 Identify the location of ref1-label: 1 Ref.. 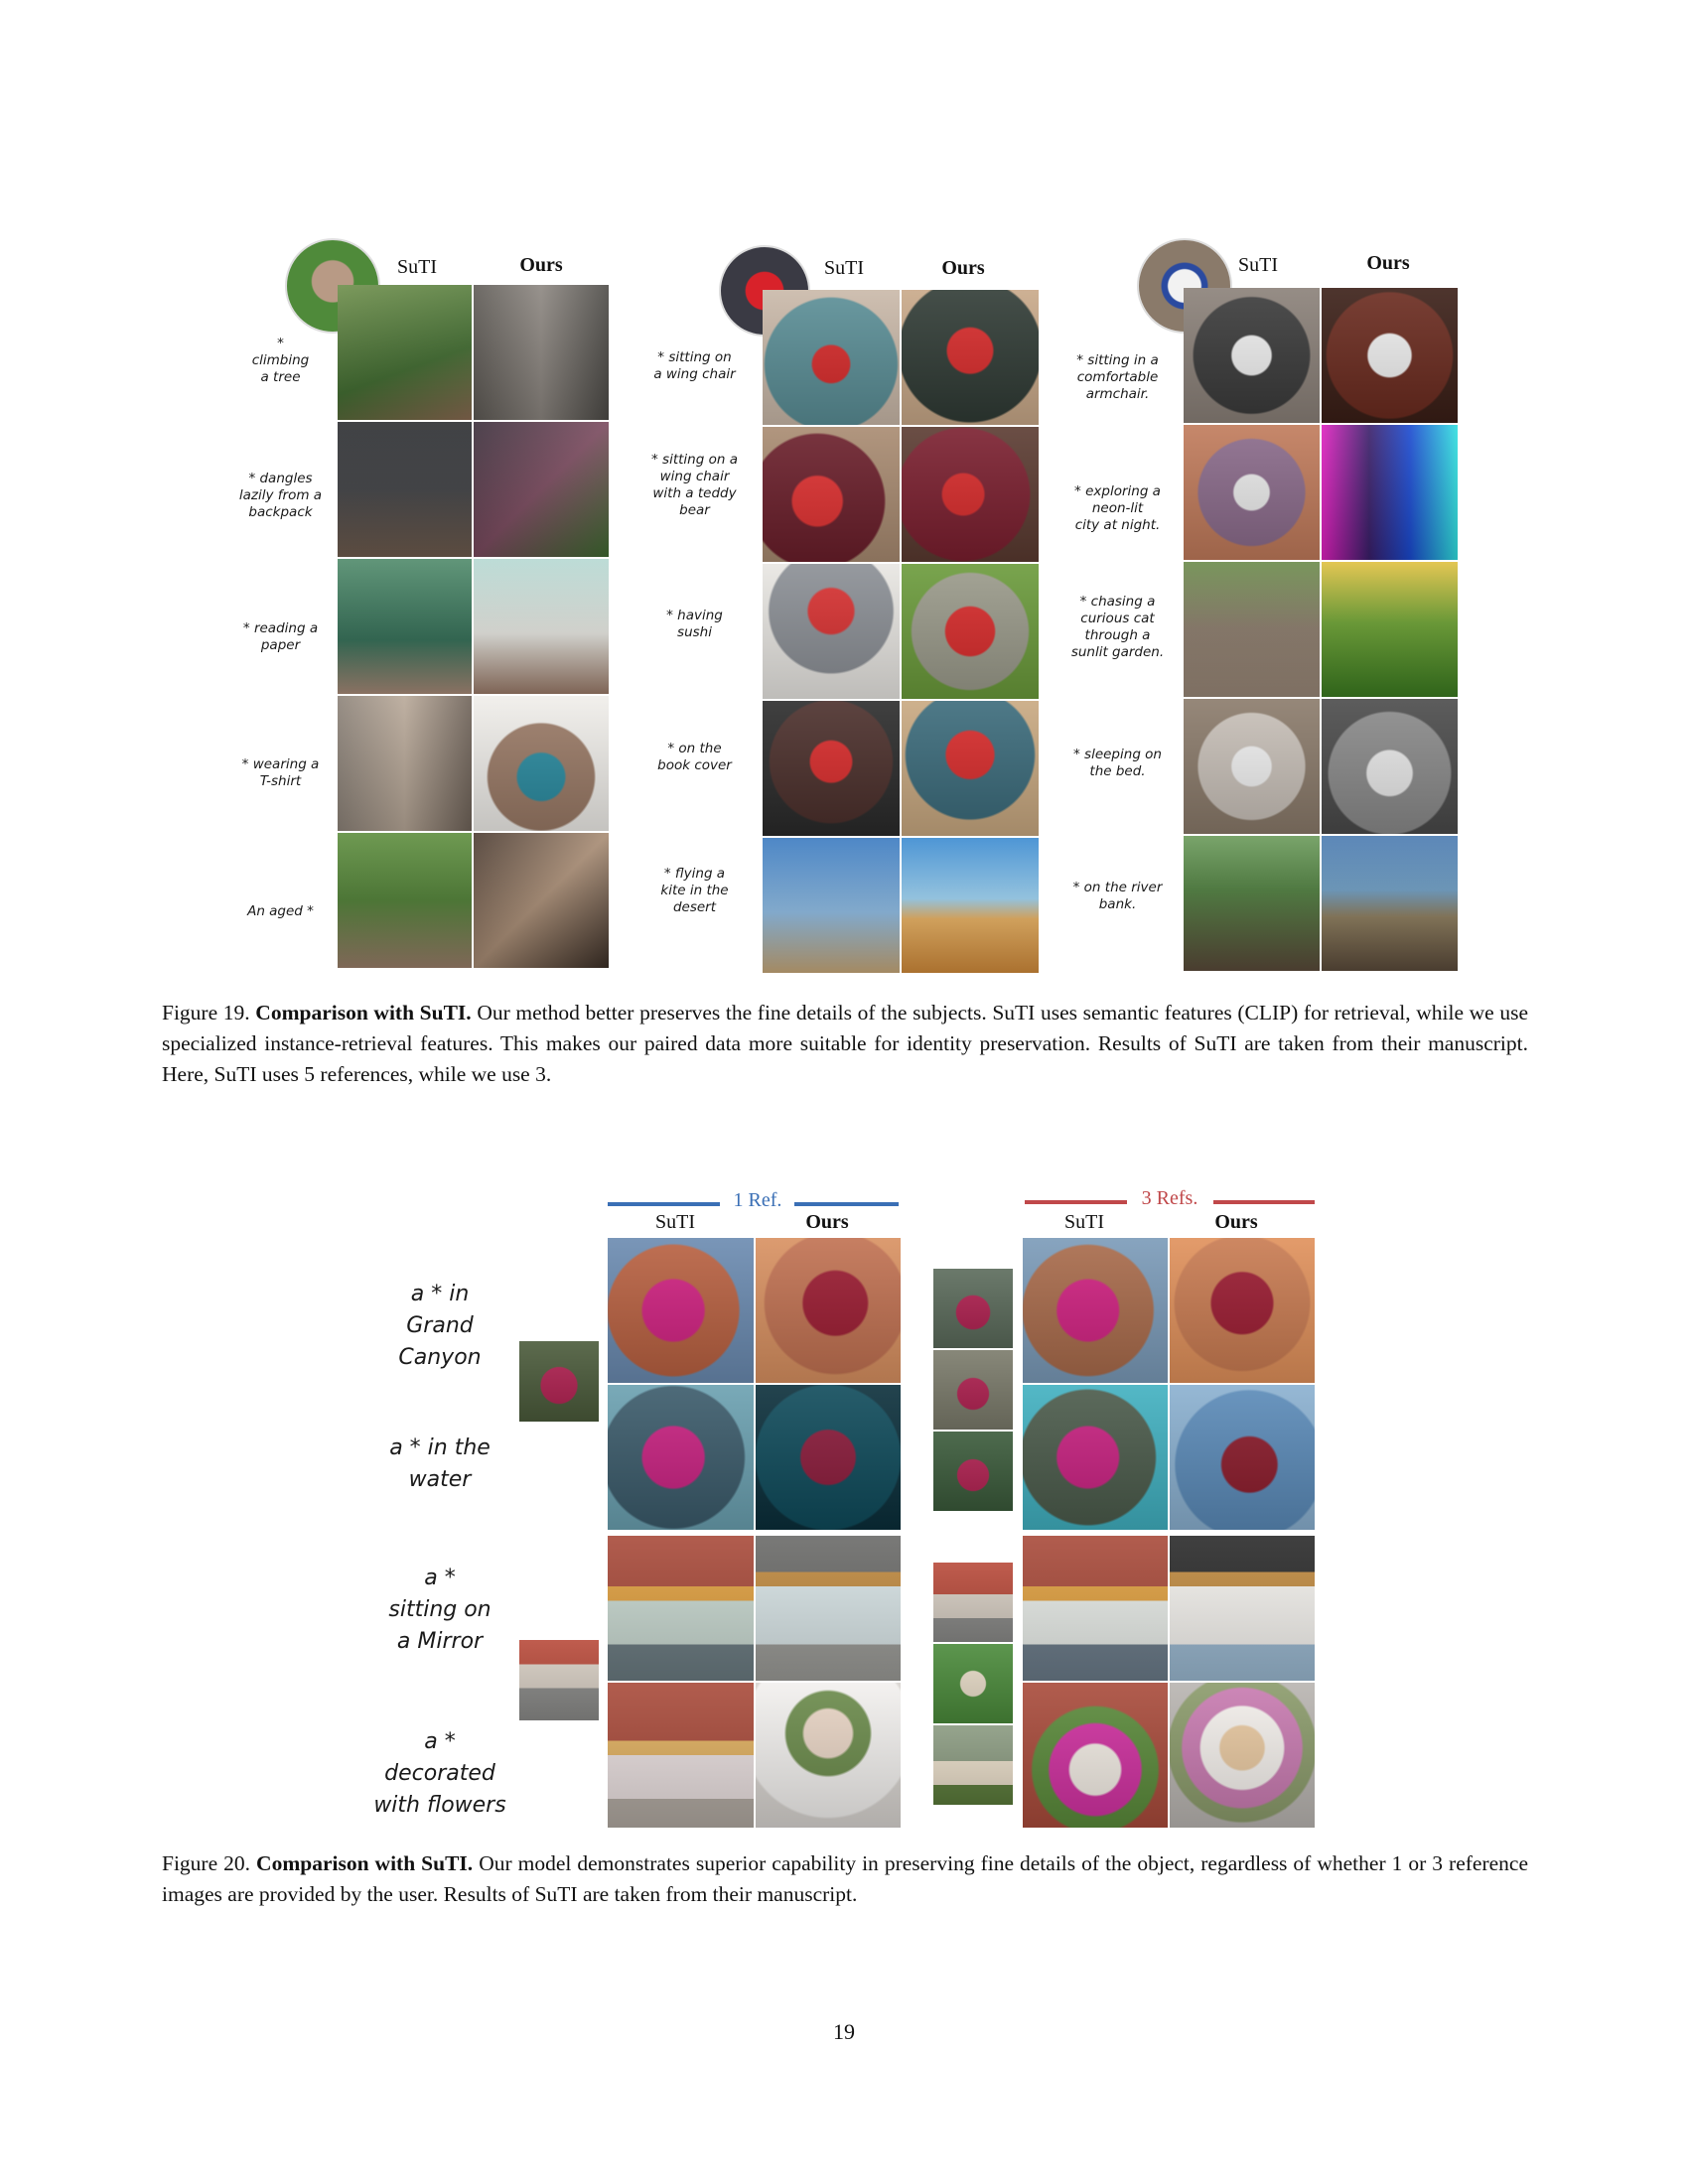
(757, 1200).